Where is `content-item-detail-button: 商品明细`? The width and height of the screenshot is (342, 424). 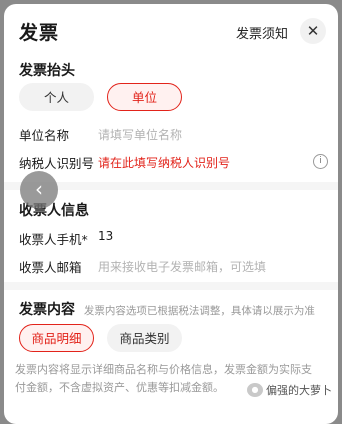
content-item-detail-button: 商品明细 is located at coordinates (56, 338).